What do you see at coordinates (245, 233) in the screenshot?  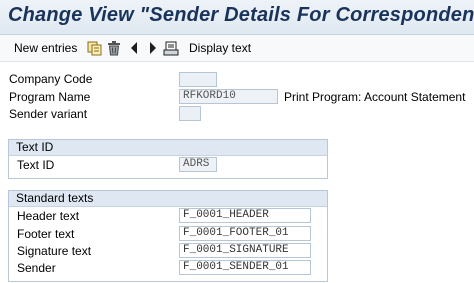 I see `footer-text-field: F_0001_FOOTER_01` at bounding box center [245, 233].